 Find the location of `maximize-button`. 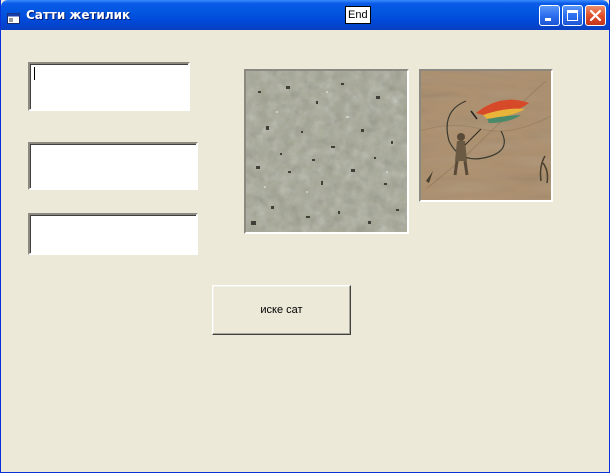

maximize-button is located at coordinates (572, 15).